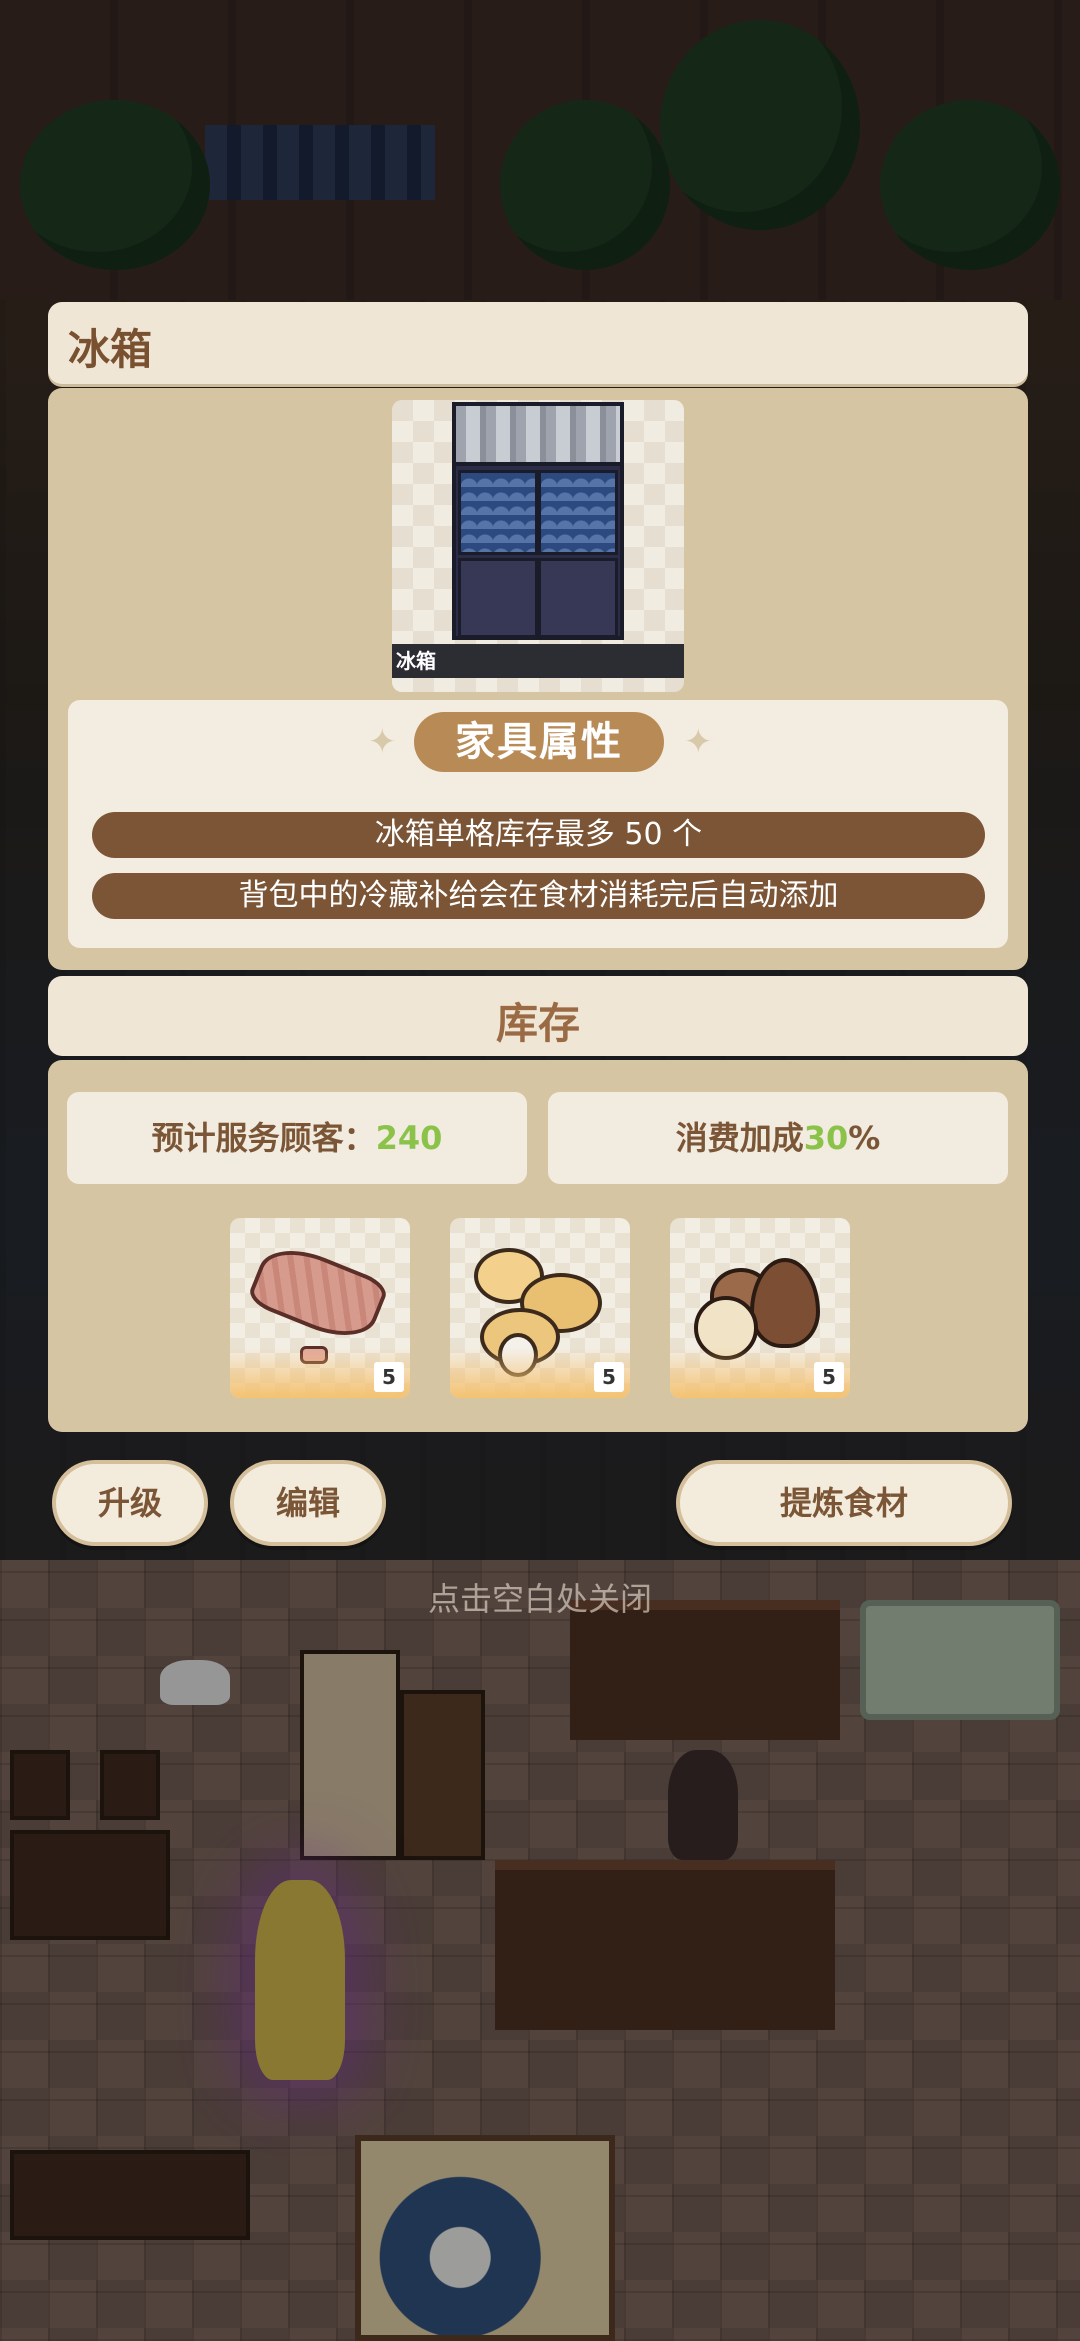 This screenshot has width=1080, height=2341. I want to click on refine-ingredients-button: 提炼食材, so click(844, 1503).